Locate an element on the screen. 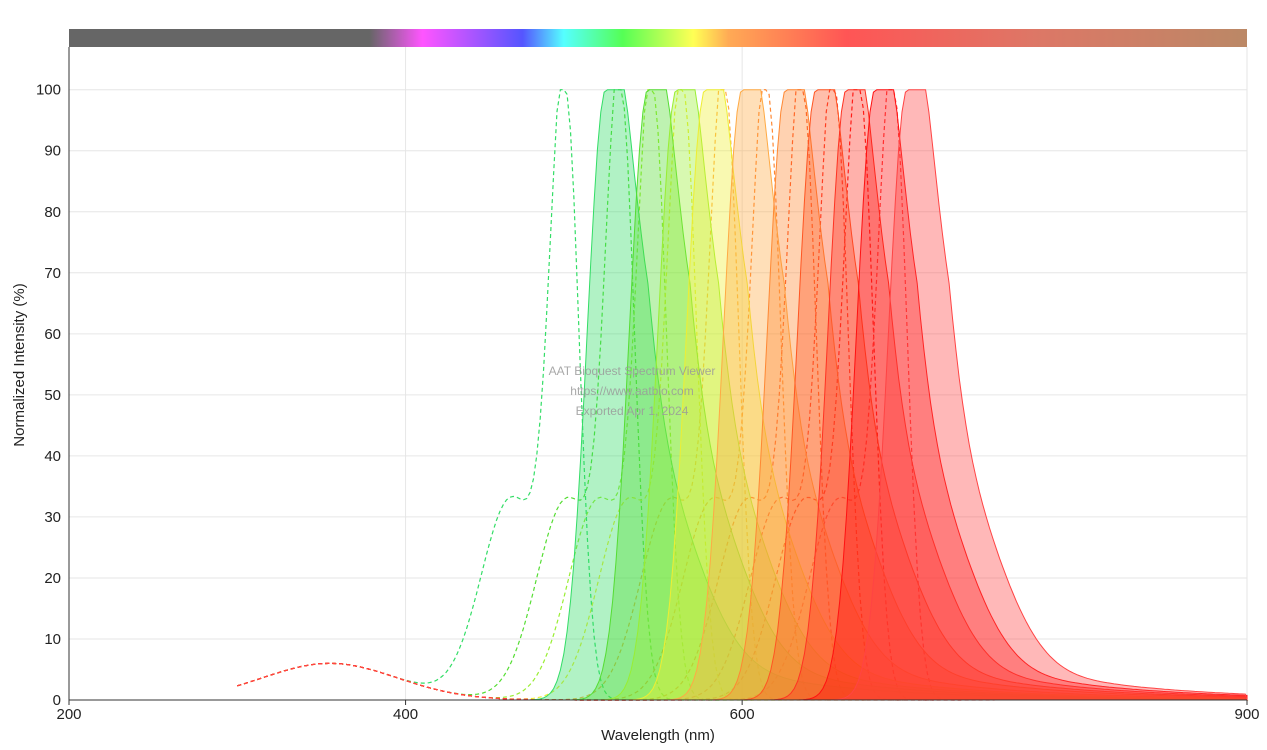 The image size is (1267, 750). x-tick-label: 600 is located at coordinates (742, 714).